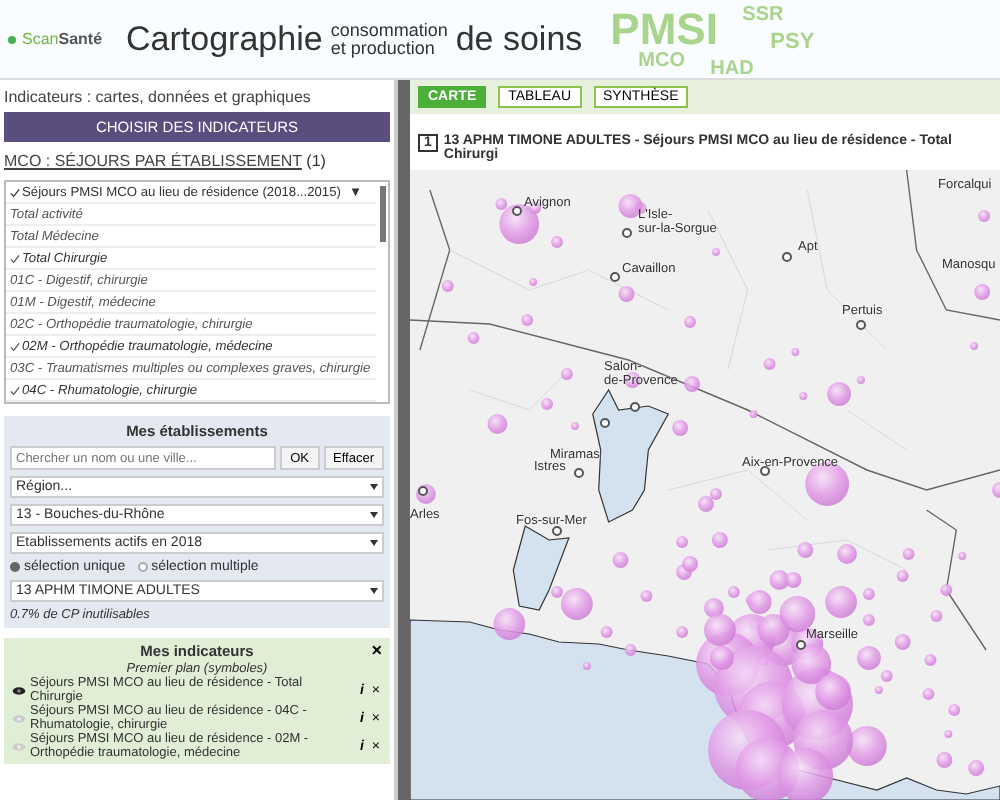 This screenshot has height=800, width=1000. I want to click on scansante-logo: ScanSanté, so click(55, 39).